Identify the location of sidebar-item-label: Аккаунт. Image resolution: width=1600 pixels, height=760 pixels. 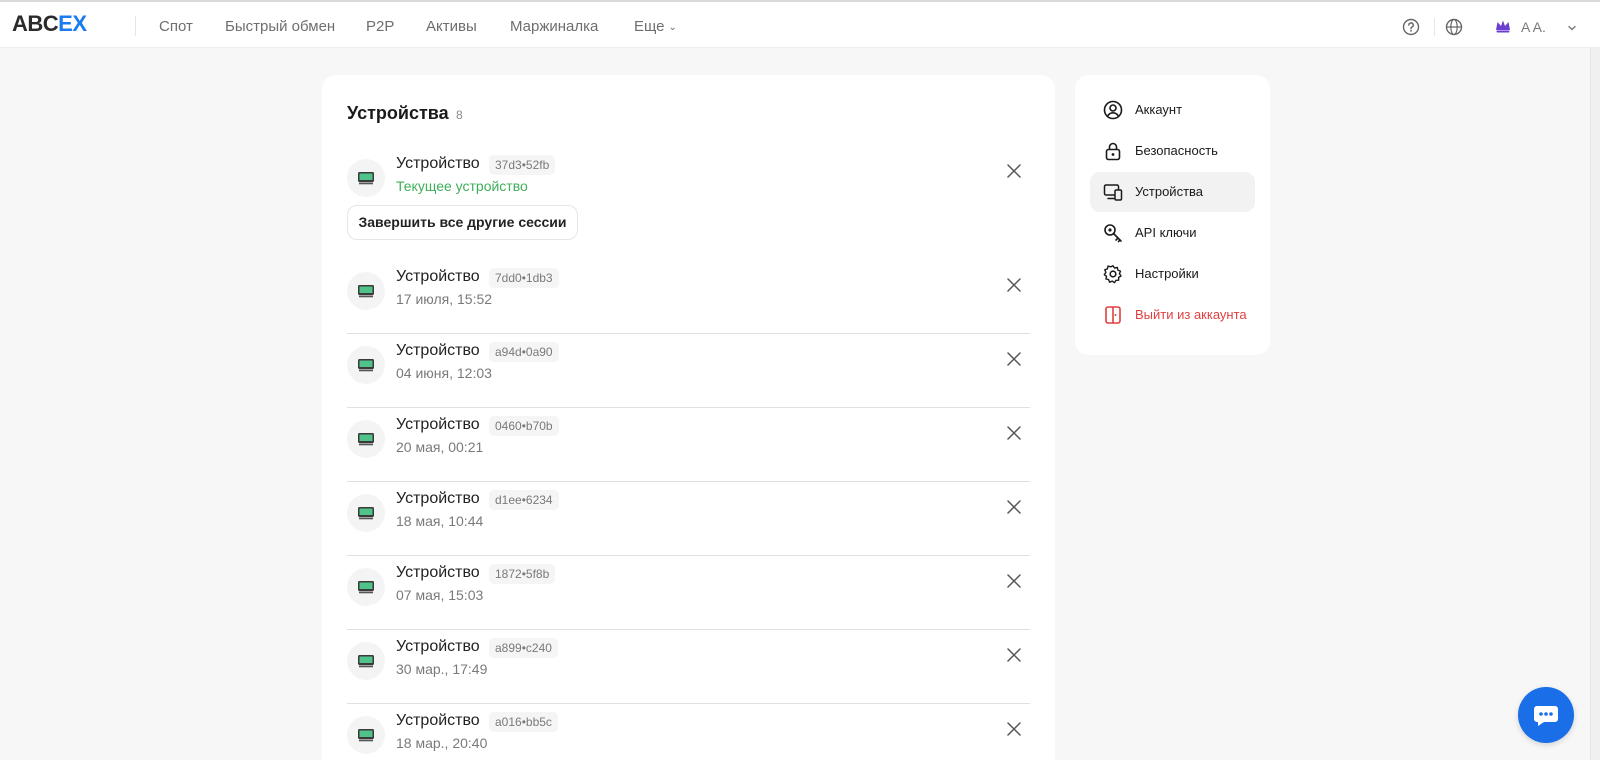
(1159, 109).